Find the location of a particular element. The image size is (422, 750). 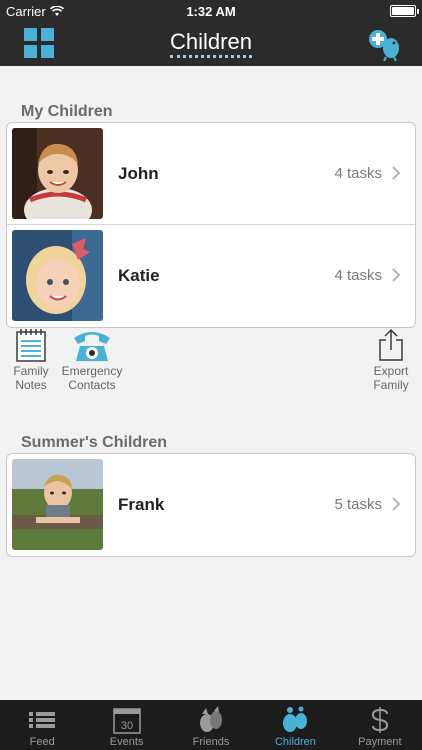

children-icon is located at coordinates (295, 719).